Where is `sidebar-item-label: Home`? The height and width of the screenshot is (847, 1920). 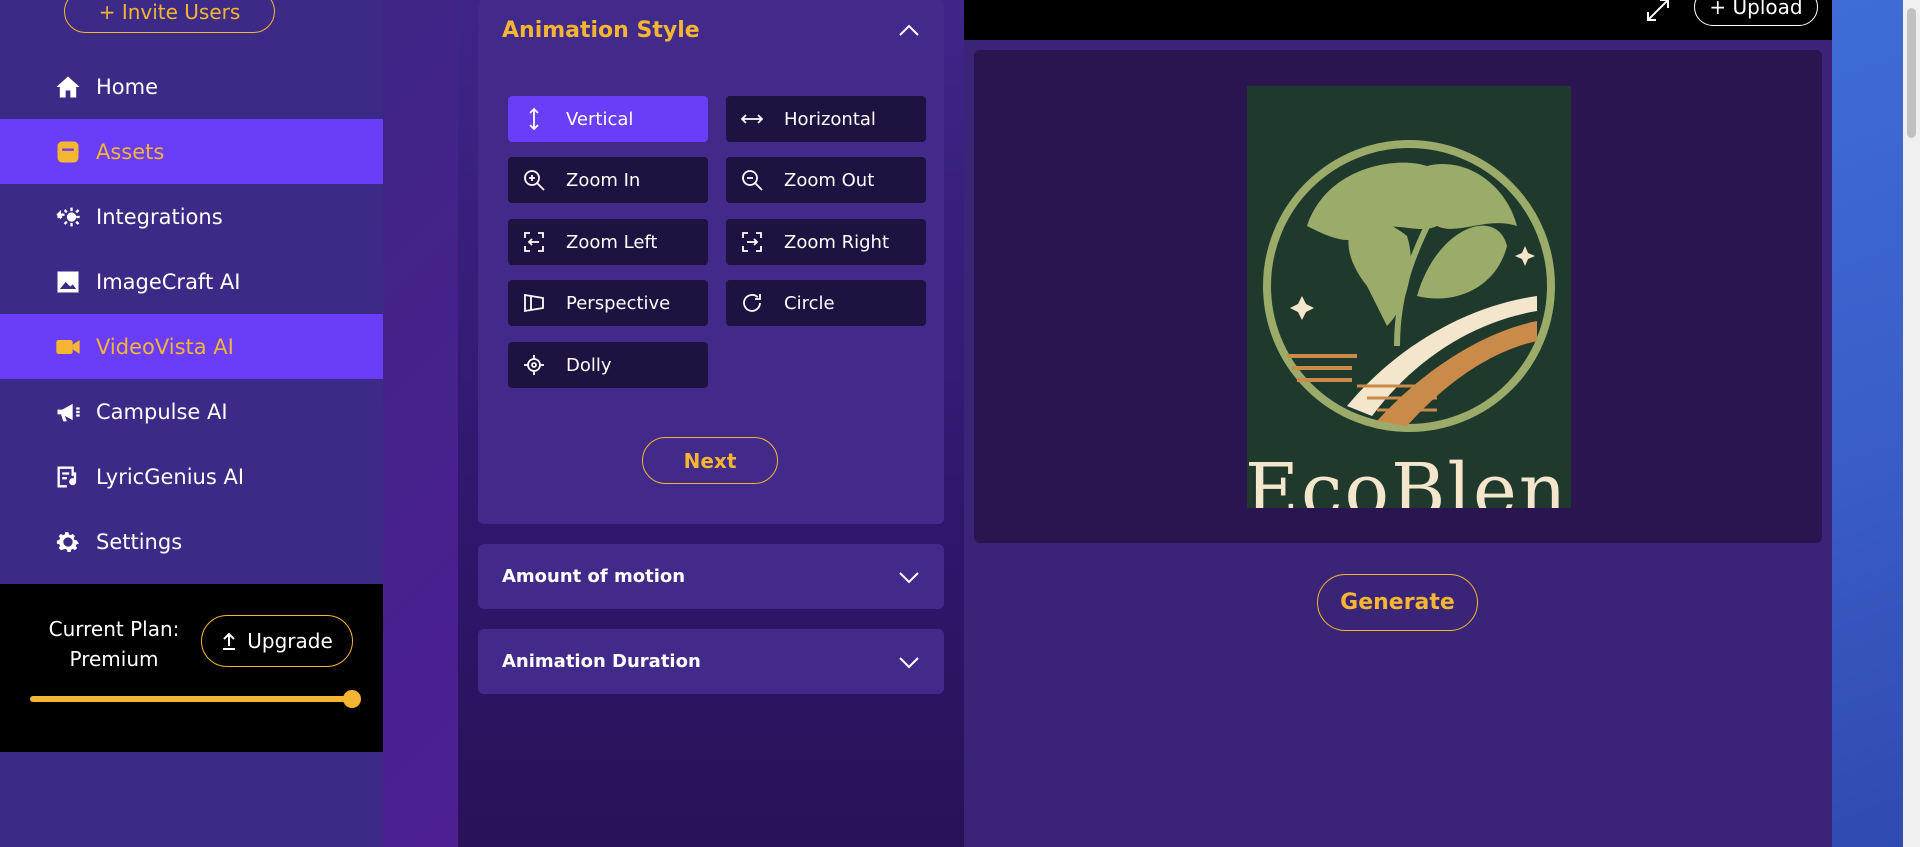 sidebar-item-label: Home is located at coordinates (127, 86).